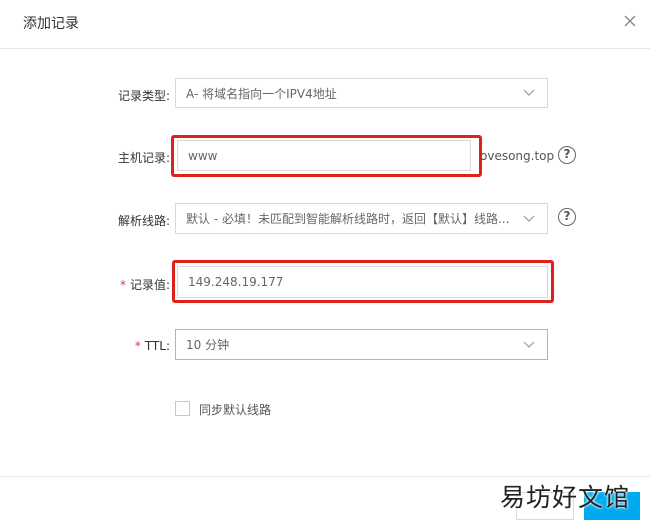 The height and width of the screenshot is (530, 650). I want to click on line-label: 解析线路:, so click(143, 221).